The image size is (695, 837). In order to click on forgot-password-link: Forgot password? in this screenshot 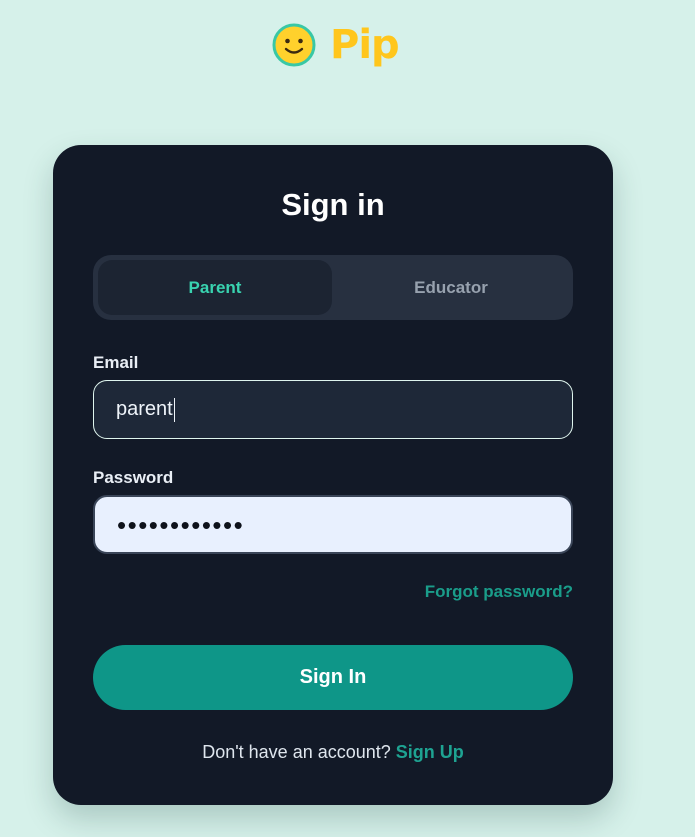, I will do `click(499, 592)`.